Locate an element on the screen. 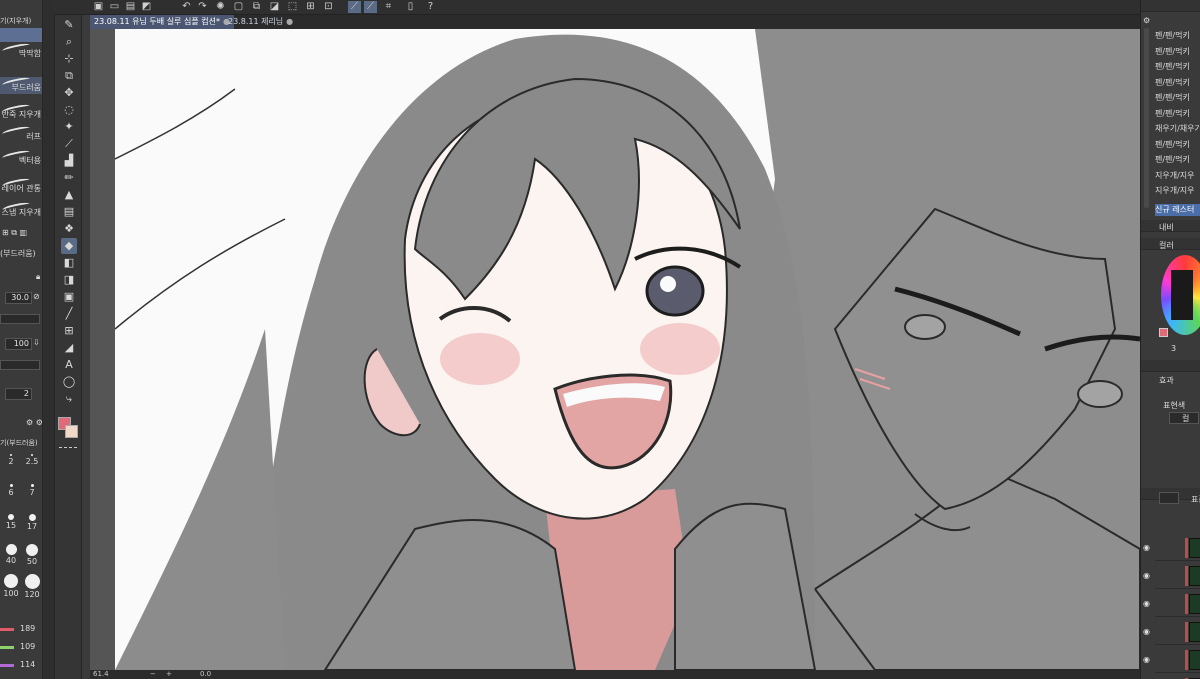 The image size is (1200, 679). brush-size-preset: 2.5 is located at coordinates (32, 469).